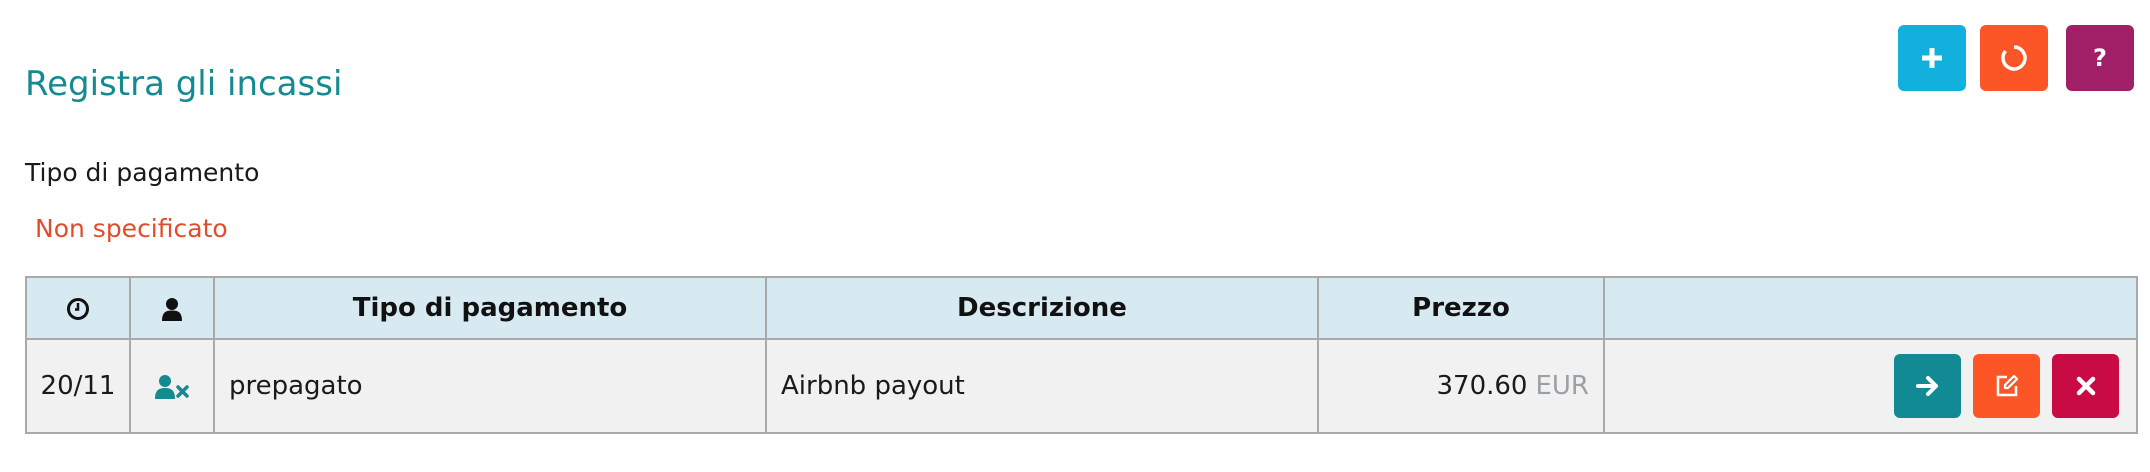 The height and width of the screenshot is (472, 2150). I want to click on open-button, so click(1927, 386).